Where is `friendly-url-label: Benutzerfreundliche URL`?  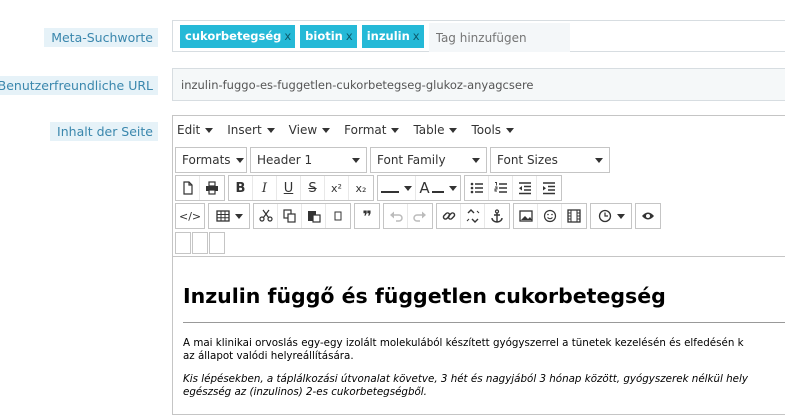
friendly-url-label: Benutzerfreundliche URL is located at coordinates (79, 85).